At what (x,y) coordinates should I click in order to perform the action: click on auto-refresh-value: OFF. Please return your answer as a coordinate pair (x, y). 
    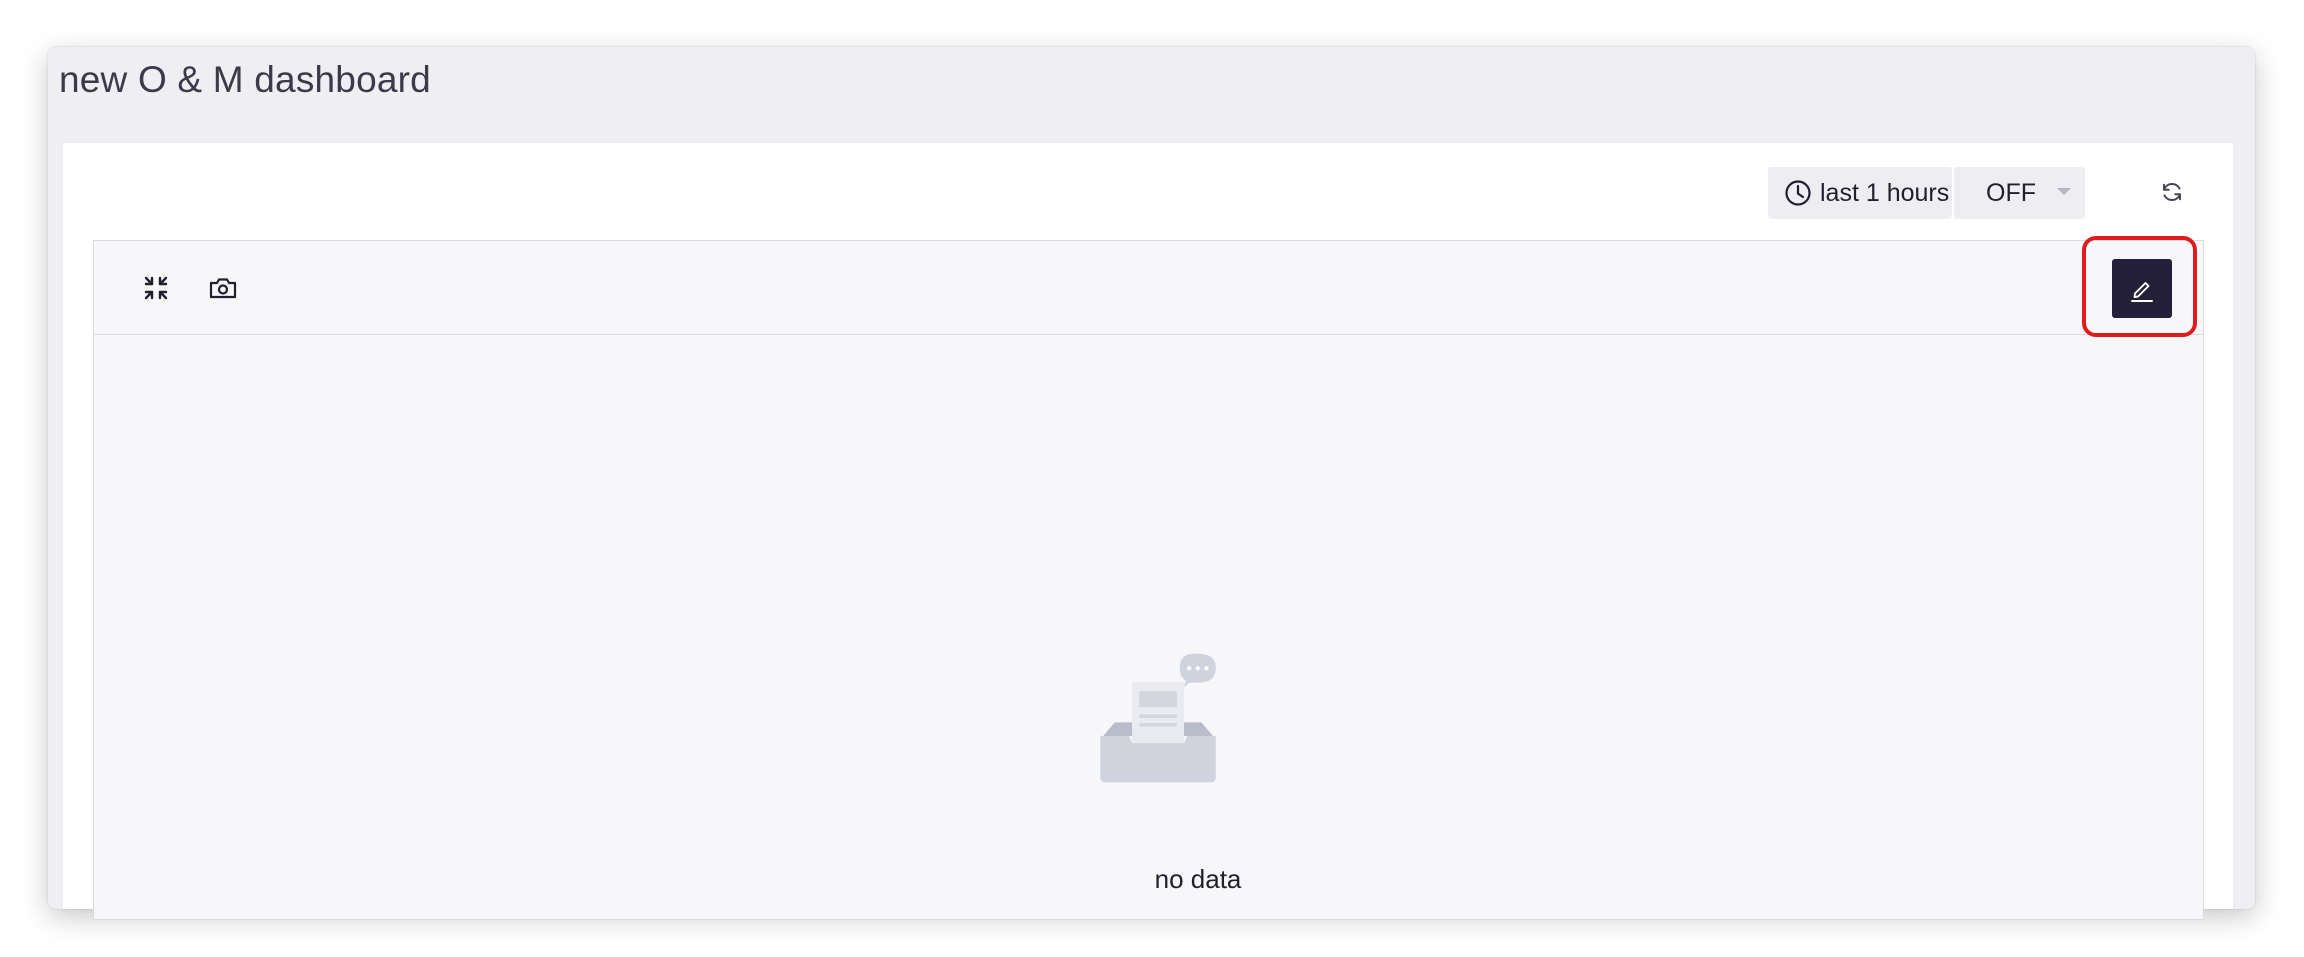
    Looking at the image, I should click on (2011, 192).